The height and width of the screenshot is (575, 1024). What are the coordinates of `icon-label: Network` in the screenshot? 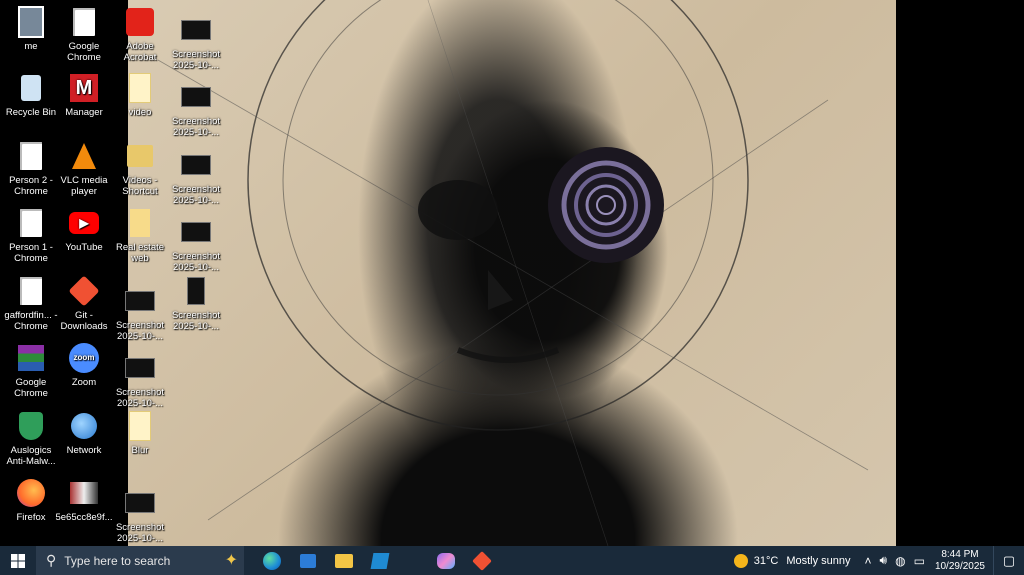 It's located at (84, 450).